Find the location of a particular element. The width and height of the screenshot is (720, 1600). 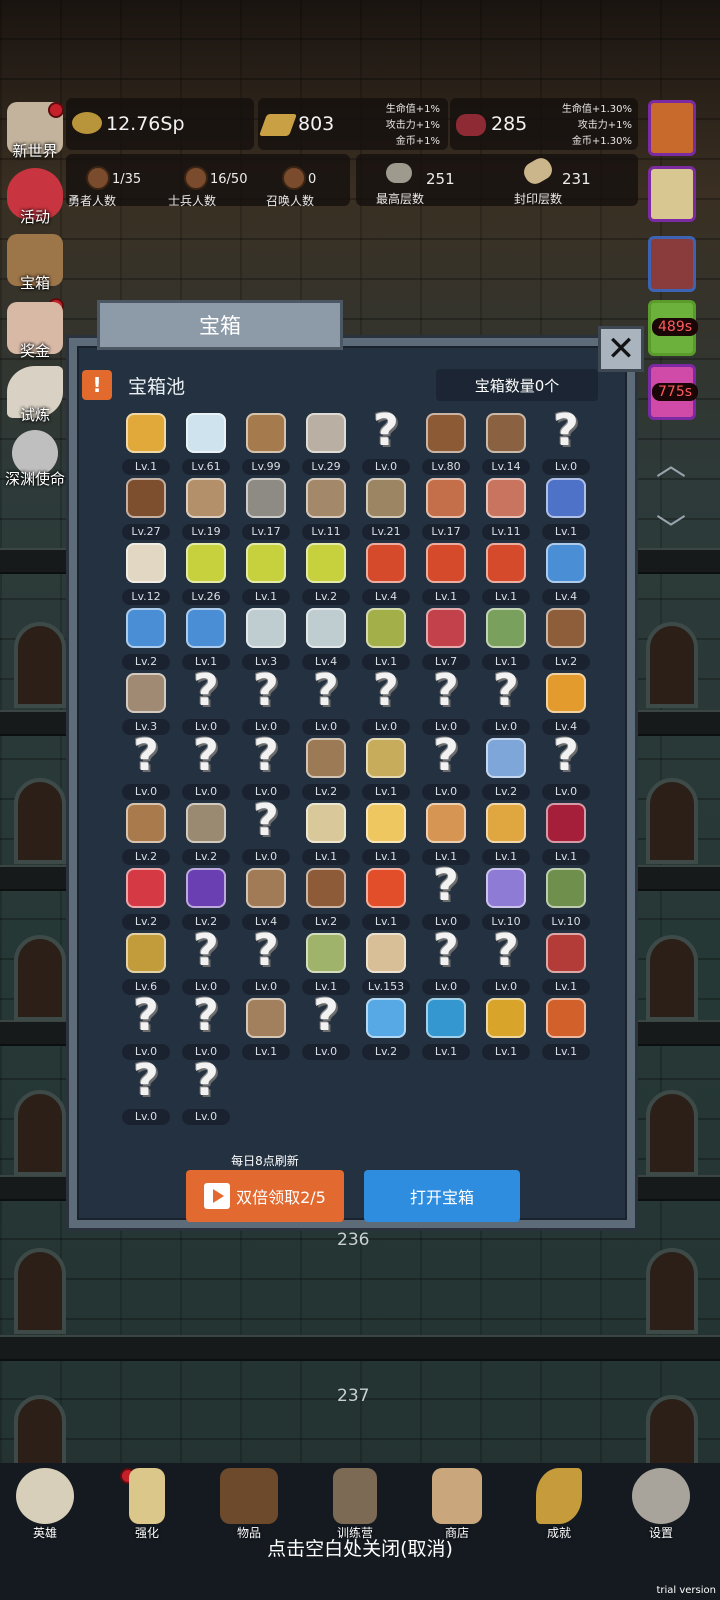

item-slot: Lv.80 is located at coordinates (446, 442).